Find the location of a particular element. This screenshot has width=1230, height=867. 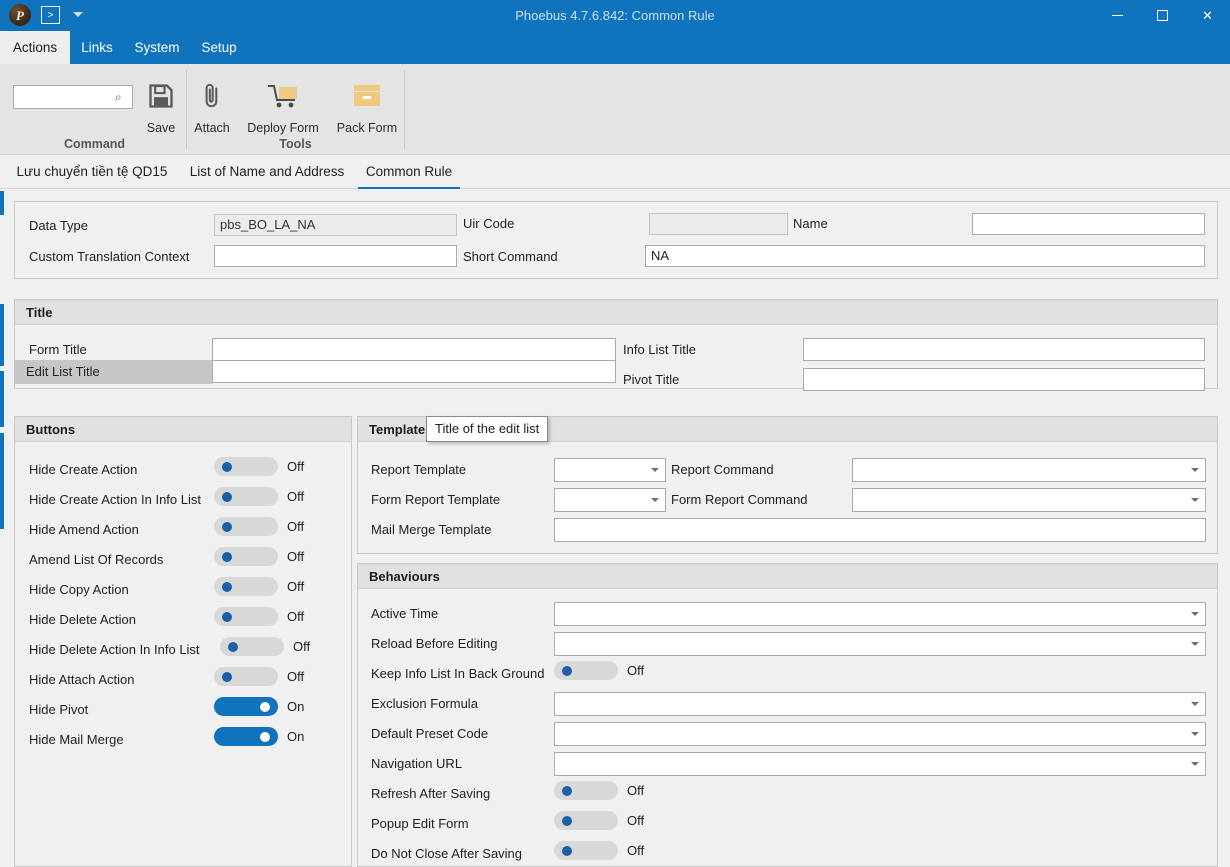

tooltip: Title of the edit list is located at coordinates (487, 429).